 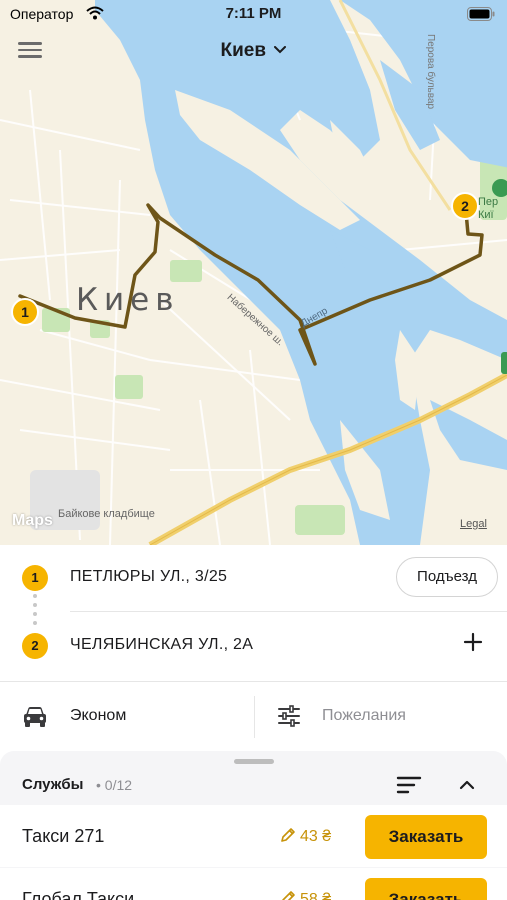 I want to click on plus-icon, so click(x=473, y=642).